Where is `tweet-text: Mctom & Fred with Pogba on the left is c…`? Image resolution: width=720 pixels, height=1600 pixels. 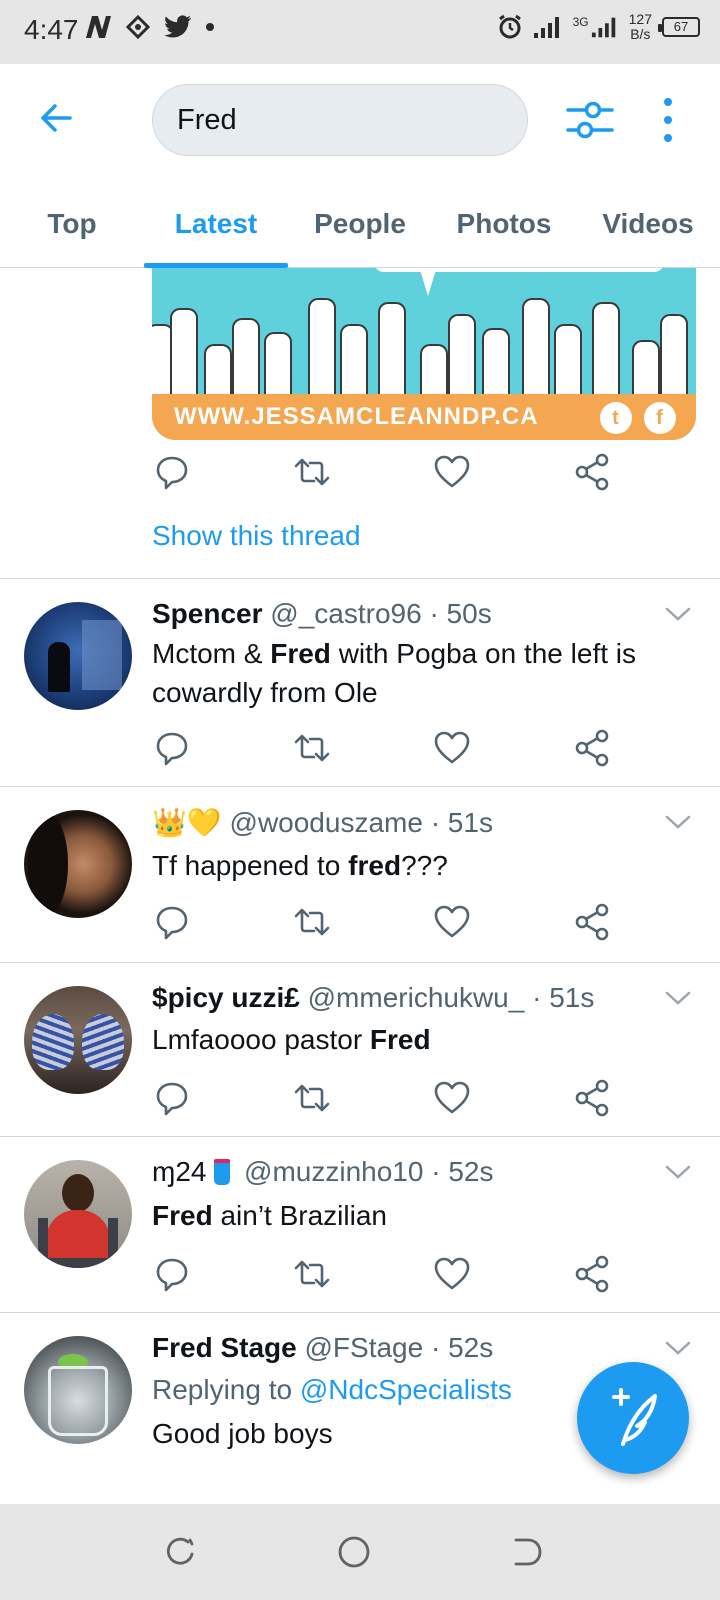 tweet-text: Mctom & Fred with Pogba on the left is c… is located at coordinates (422, 673).